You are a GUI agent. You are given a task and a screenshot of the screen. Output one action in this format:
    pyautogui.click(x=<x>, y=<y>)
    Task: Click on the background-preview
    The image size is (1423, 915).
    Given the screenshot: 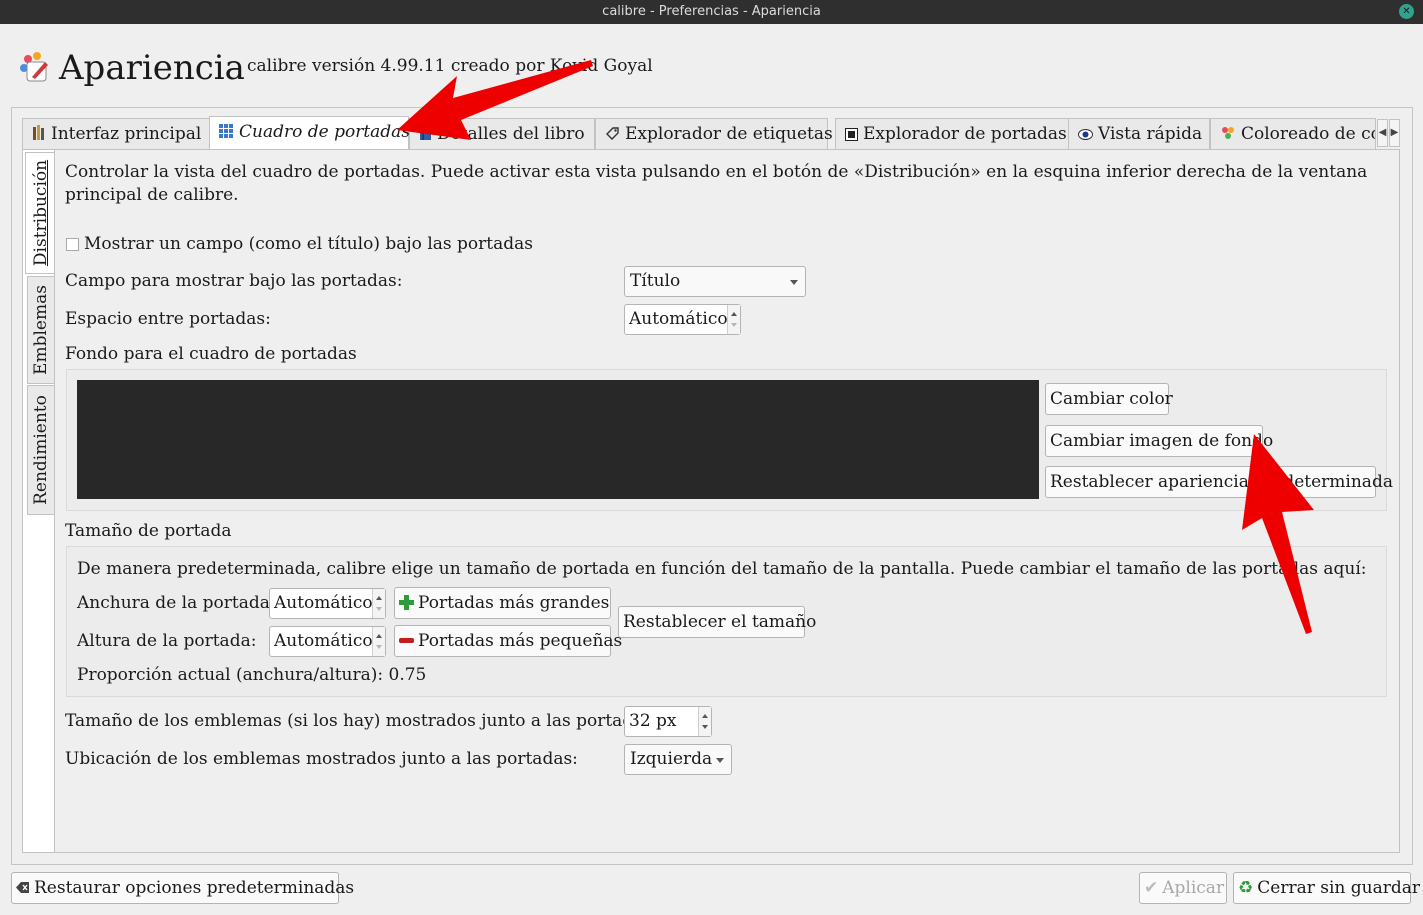 What is the action you would take?
    pyautogui.click(x=558, y=439)
    